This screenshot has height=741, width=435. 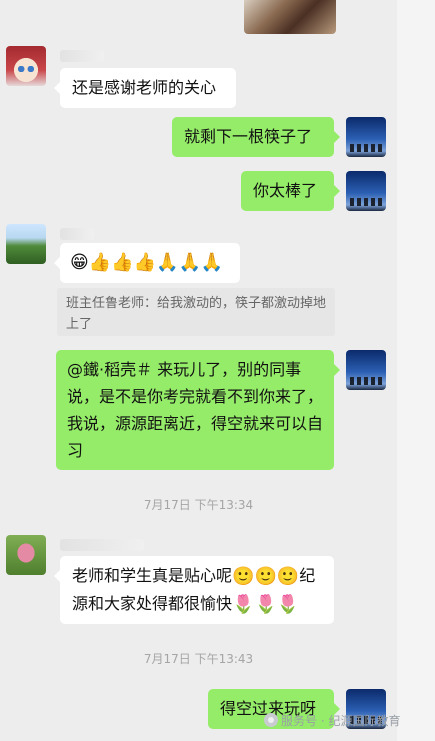 What do you see at coordinates (198, 505) in the screenshot?
I see `timestamp-divider: 7月17日 下午13:34` at bounding box center [198, 505].